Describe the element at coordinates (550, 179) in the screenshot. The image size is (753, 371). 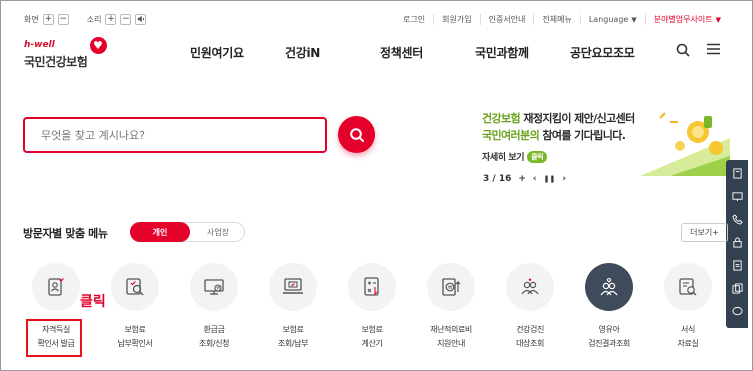
I see `pause-icon: ❚❚` at that location.